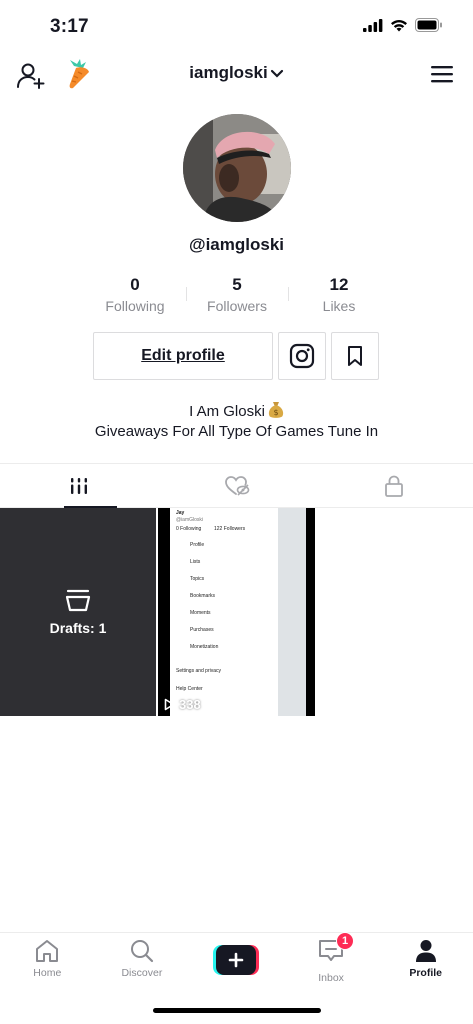 This screenshot has height=1024, width=473. I want to click on profile-handle: @iamgloski, so click(236, 244).